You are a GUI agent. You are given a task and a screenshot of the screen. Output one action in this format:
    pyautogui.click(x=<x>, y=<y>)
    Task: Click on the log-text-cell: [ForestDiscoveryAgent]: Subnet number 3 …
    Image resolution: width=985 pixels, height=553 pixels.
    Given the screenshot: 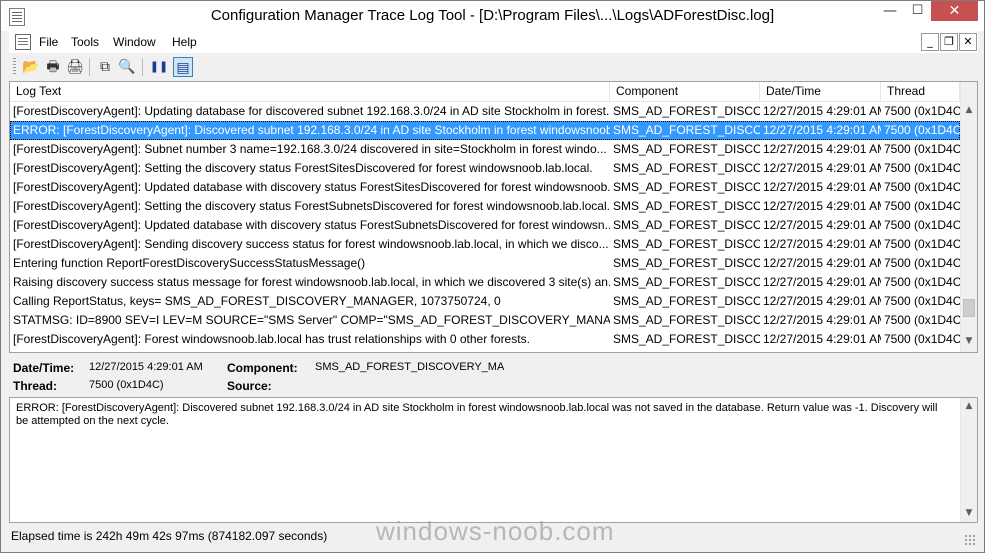 What is the action you would take?
    pyautogui.click(x=310, y=149)
    